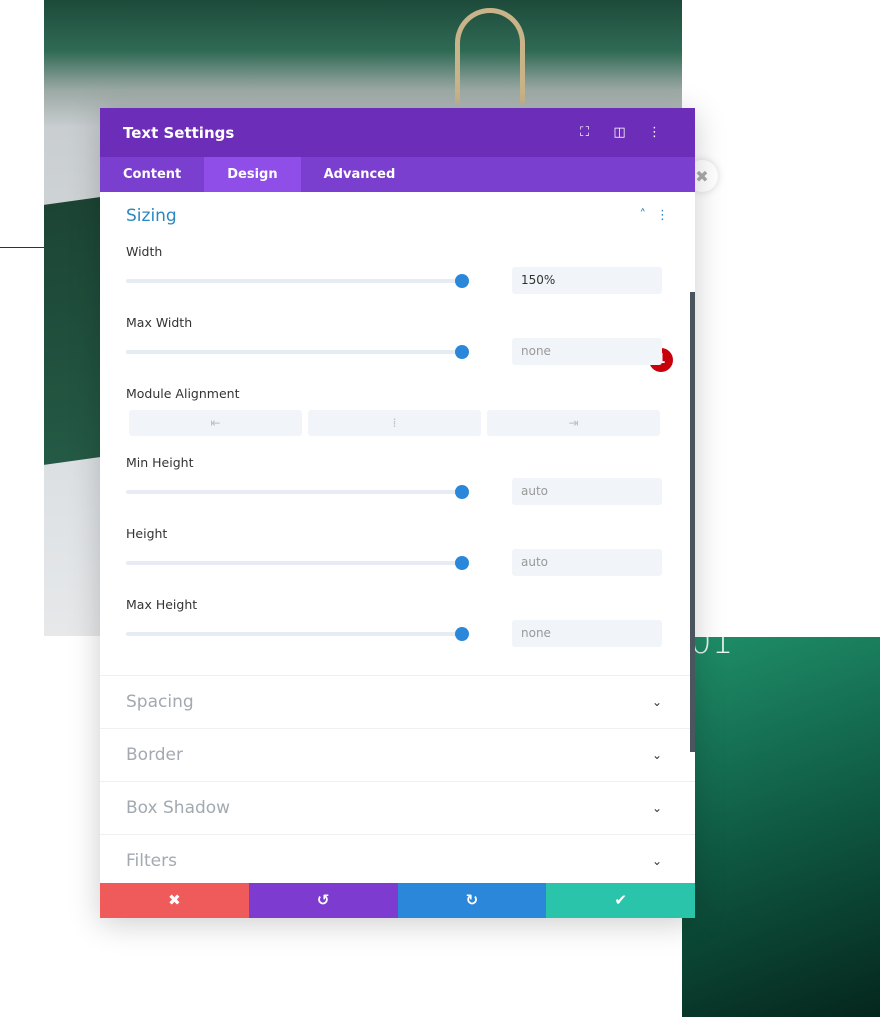  What do you see at coordinates (147, 533) in the screenshot?
I see `height-label: Height` at bounding box center [147, 533].